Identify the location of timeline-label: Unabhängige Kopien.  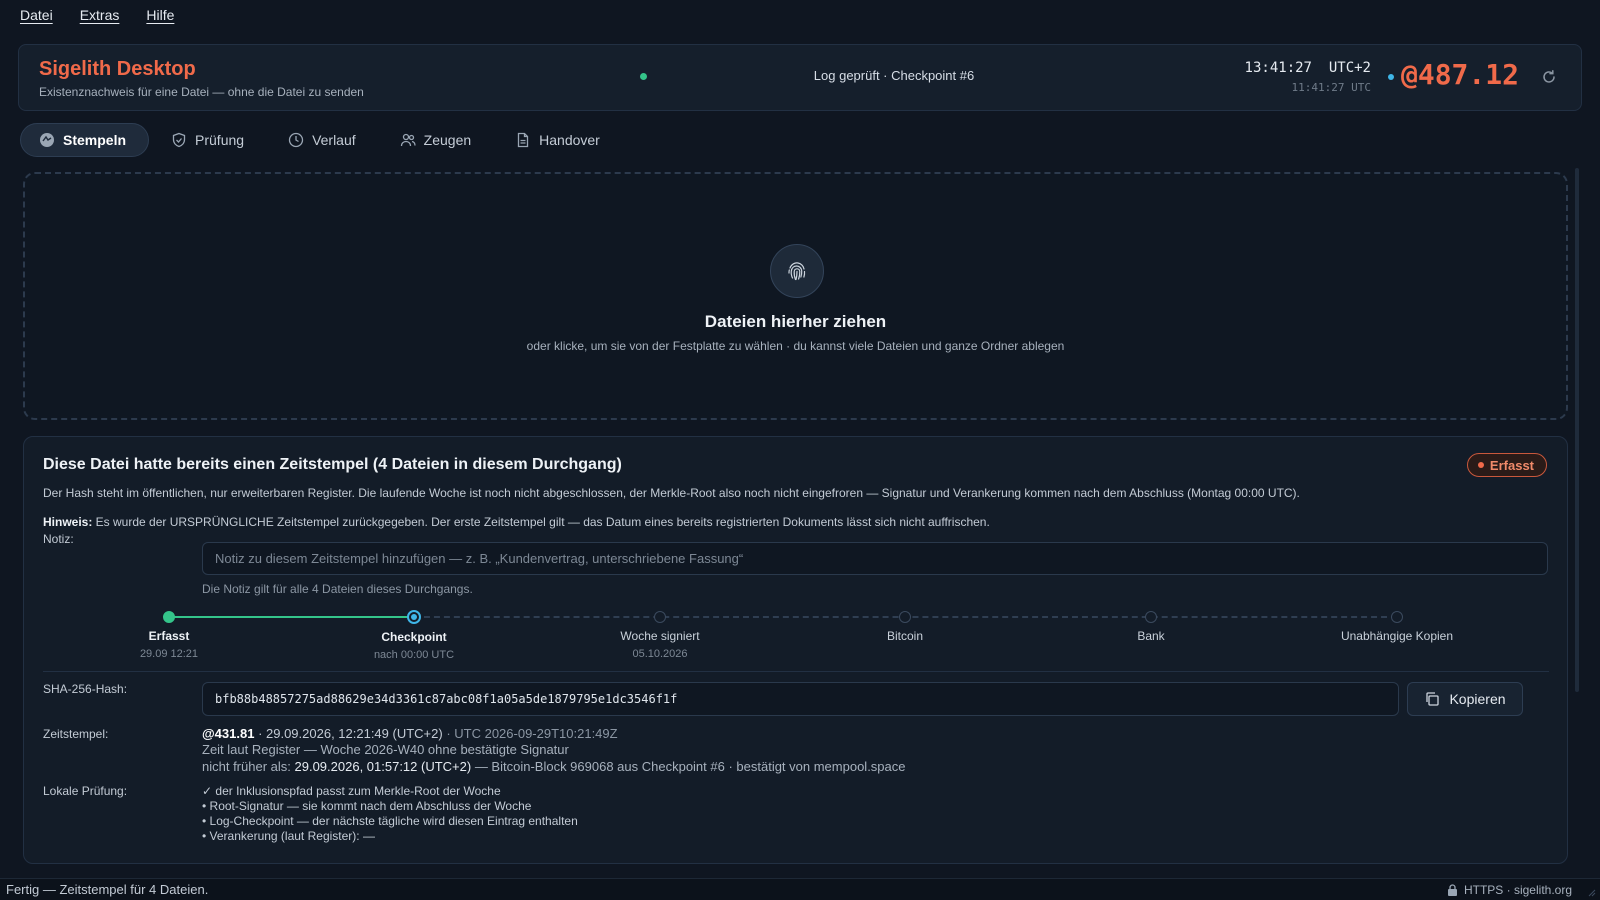
(1397, 636).